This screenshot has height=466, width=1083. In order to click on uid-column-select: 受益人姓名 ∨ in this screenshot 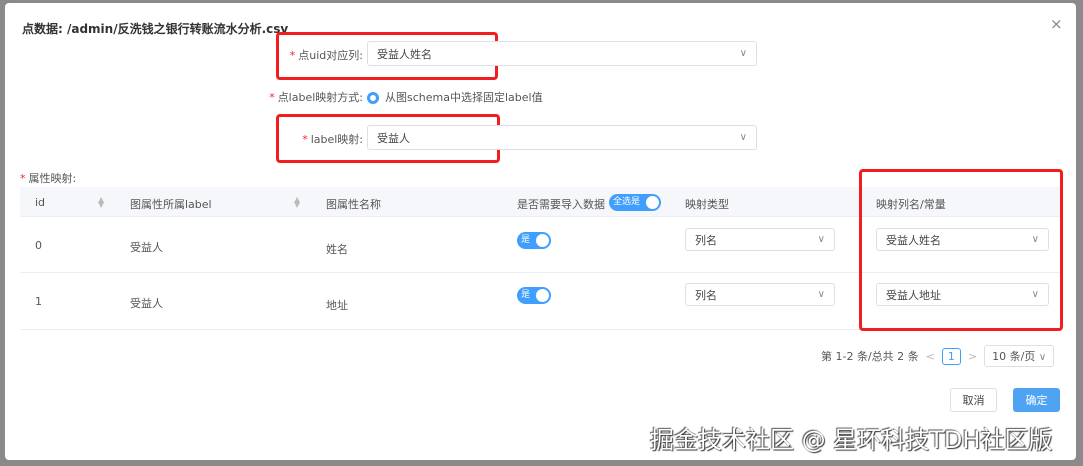, I will do `click(562, 53)`.